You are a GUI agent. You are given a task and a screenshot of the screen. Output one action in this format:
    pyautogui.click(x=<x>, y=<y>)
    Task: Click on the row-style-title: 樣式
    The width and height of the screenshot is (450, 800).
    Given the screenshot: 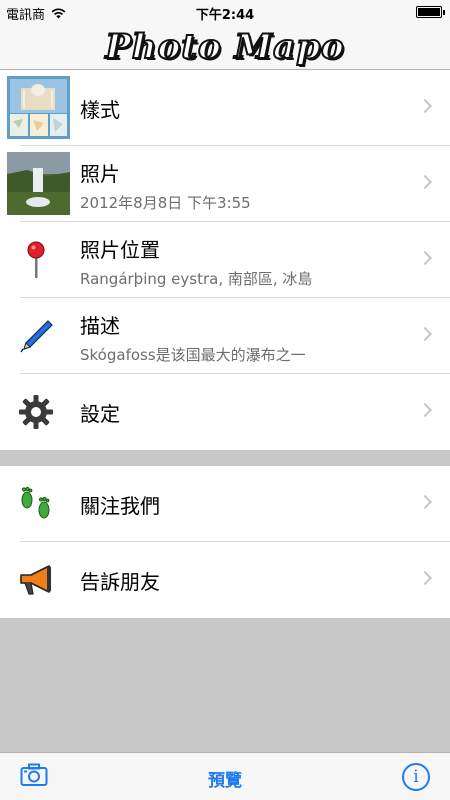 What is the action you would take?
    pyautogui.click(x=100, y=110)
    